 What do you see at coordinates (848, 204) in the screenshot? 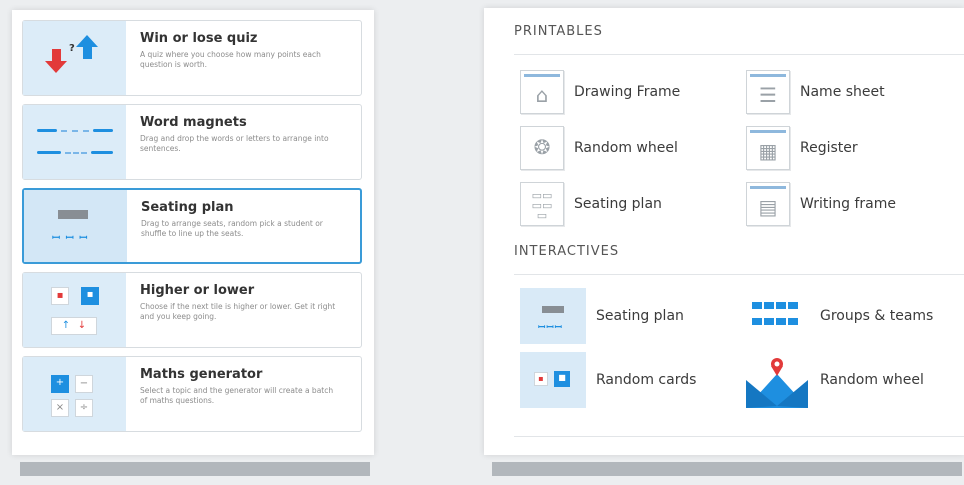
I see `printable-label: Writing frame` at bounding box center [848, 204].